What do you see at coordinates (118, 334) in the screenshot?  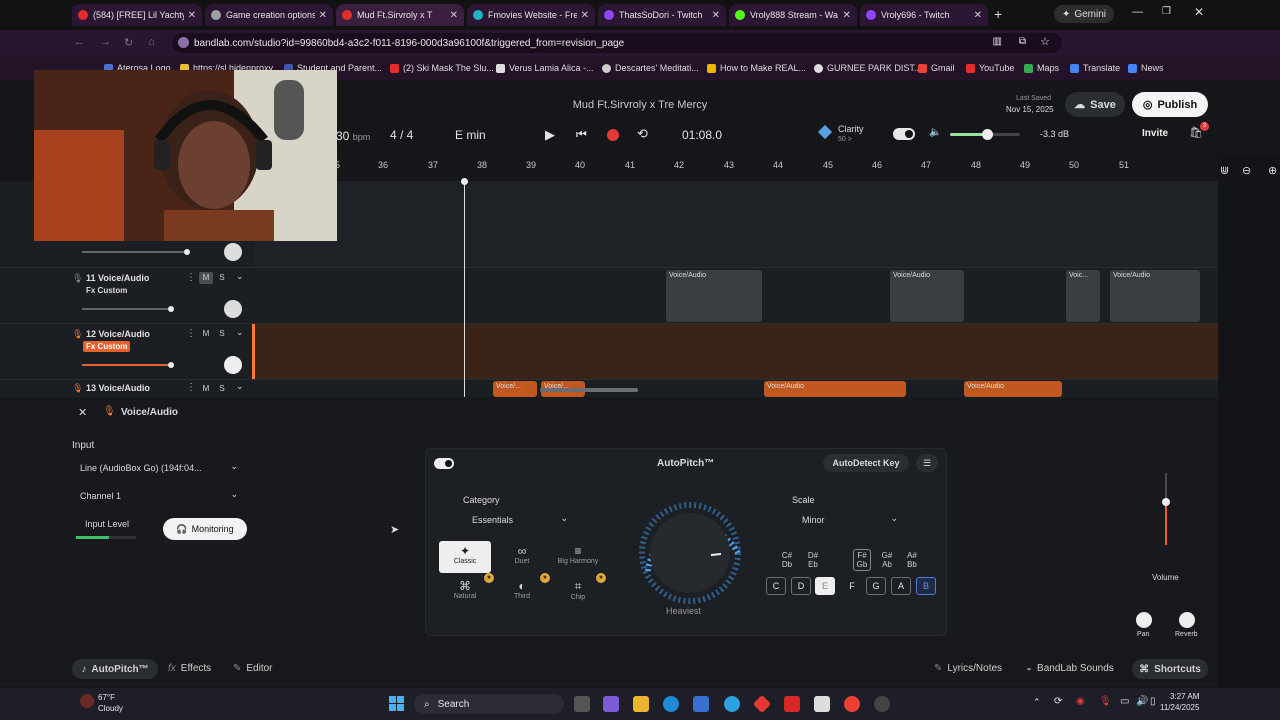 I see `track-name: 12 Voice/Audio` at bounding box center [118, 334].